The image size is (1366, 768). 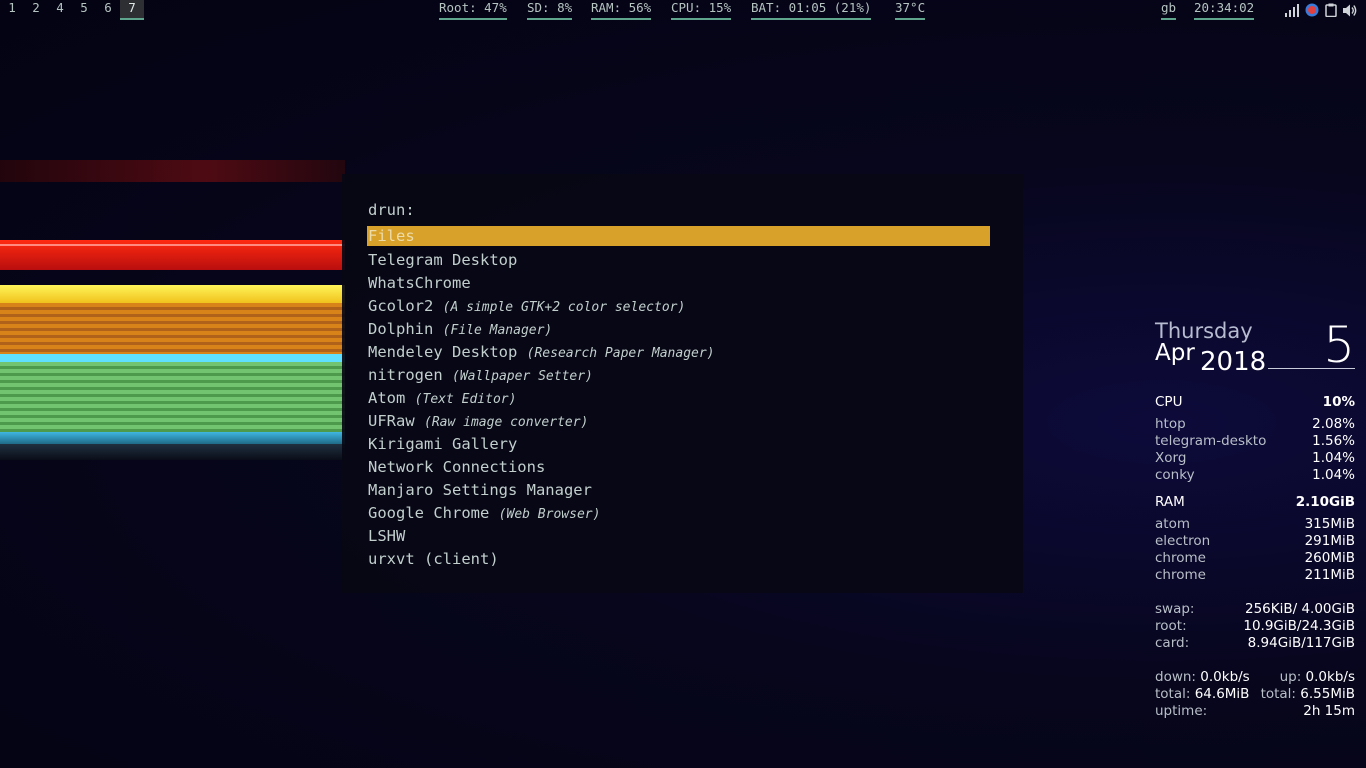 What do you see at coordinates (678, 375) in the screenshot?
I see `launcher-entry: nitrogen (Wallpaper Setter)` at bounding box center [678, 375].